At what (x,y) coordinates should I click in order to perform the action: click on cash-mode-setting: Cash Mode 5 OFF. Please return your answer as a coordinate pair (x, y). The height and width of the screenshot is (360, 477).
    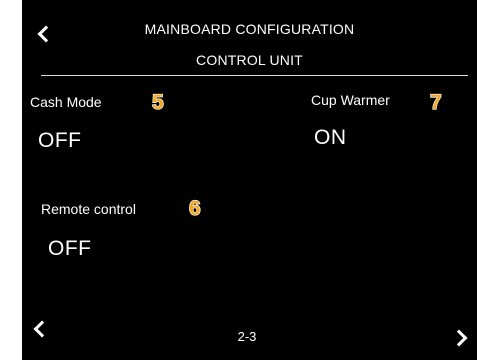
    Looking at the image, I should click on (130, 124).